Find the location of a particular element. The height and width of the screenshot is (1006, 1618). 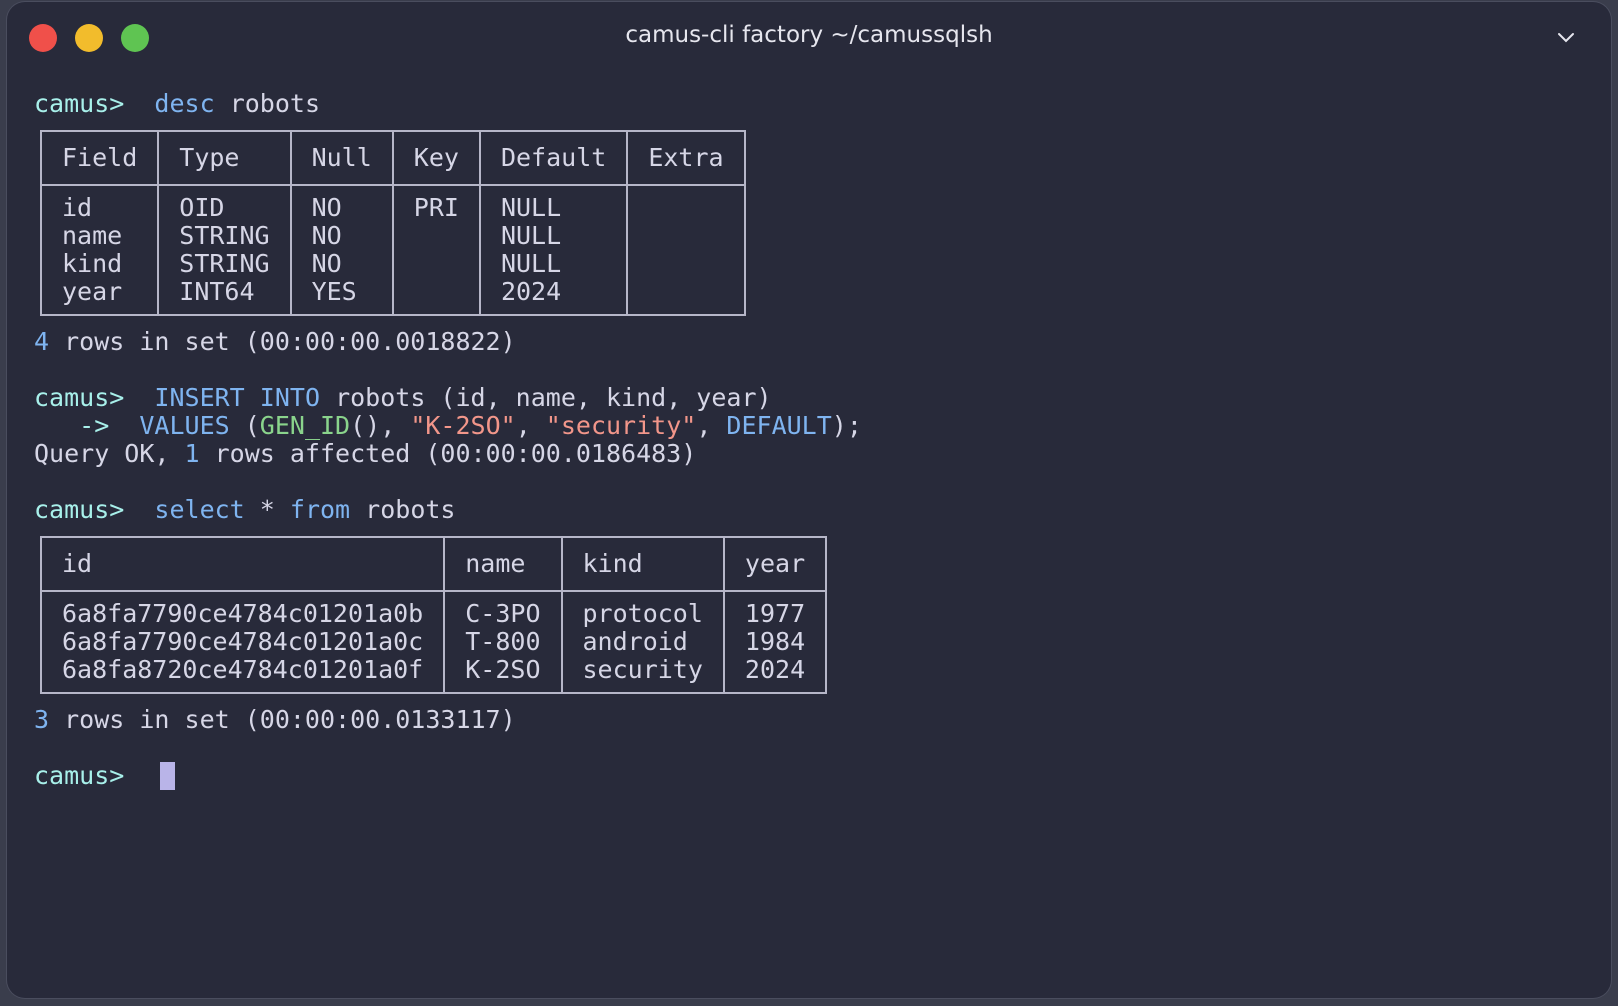

result-text: rows affected (00:00:00.0186483) is located at coordinates (448, 453).